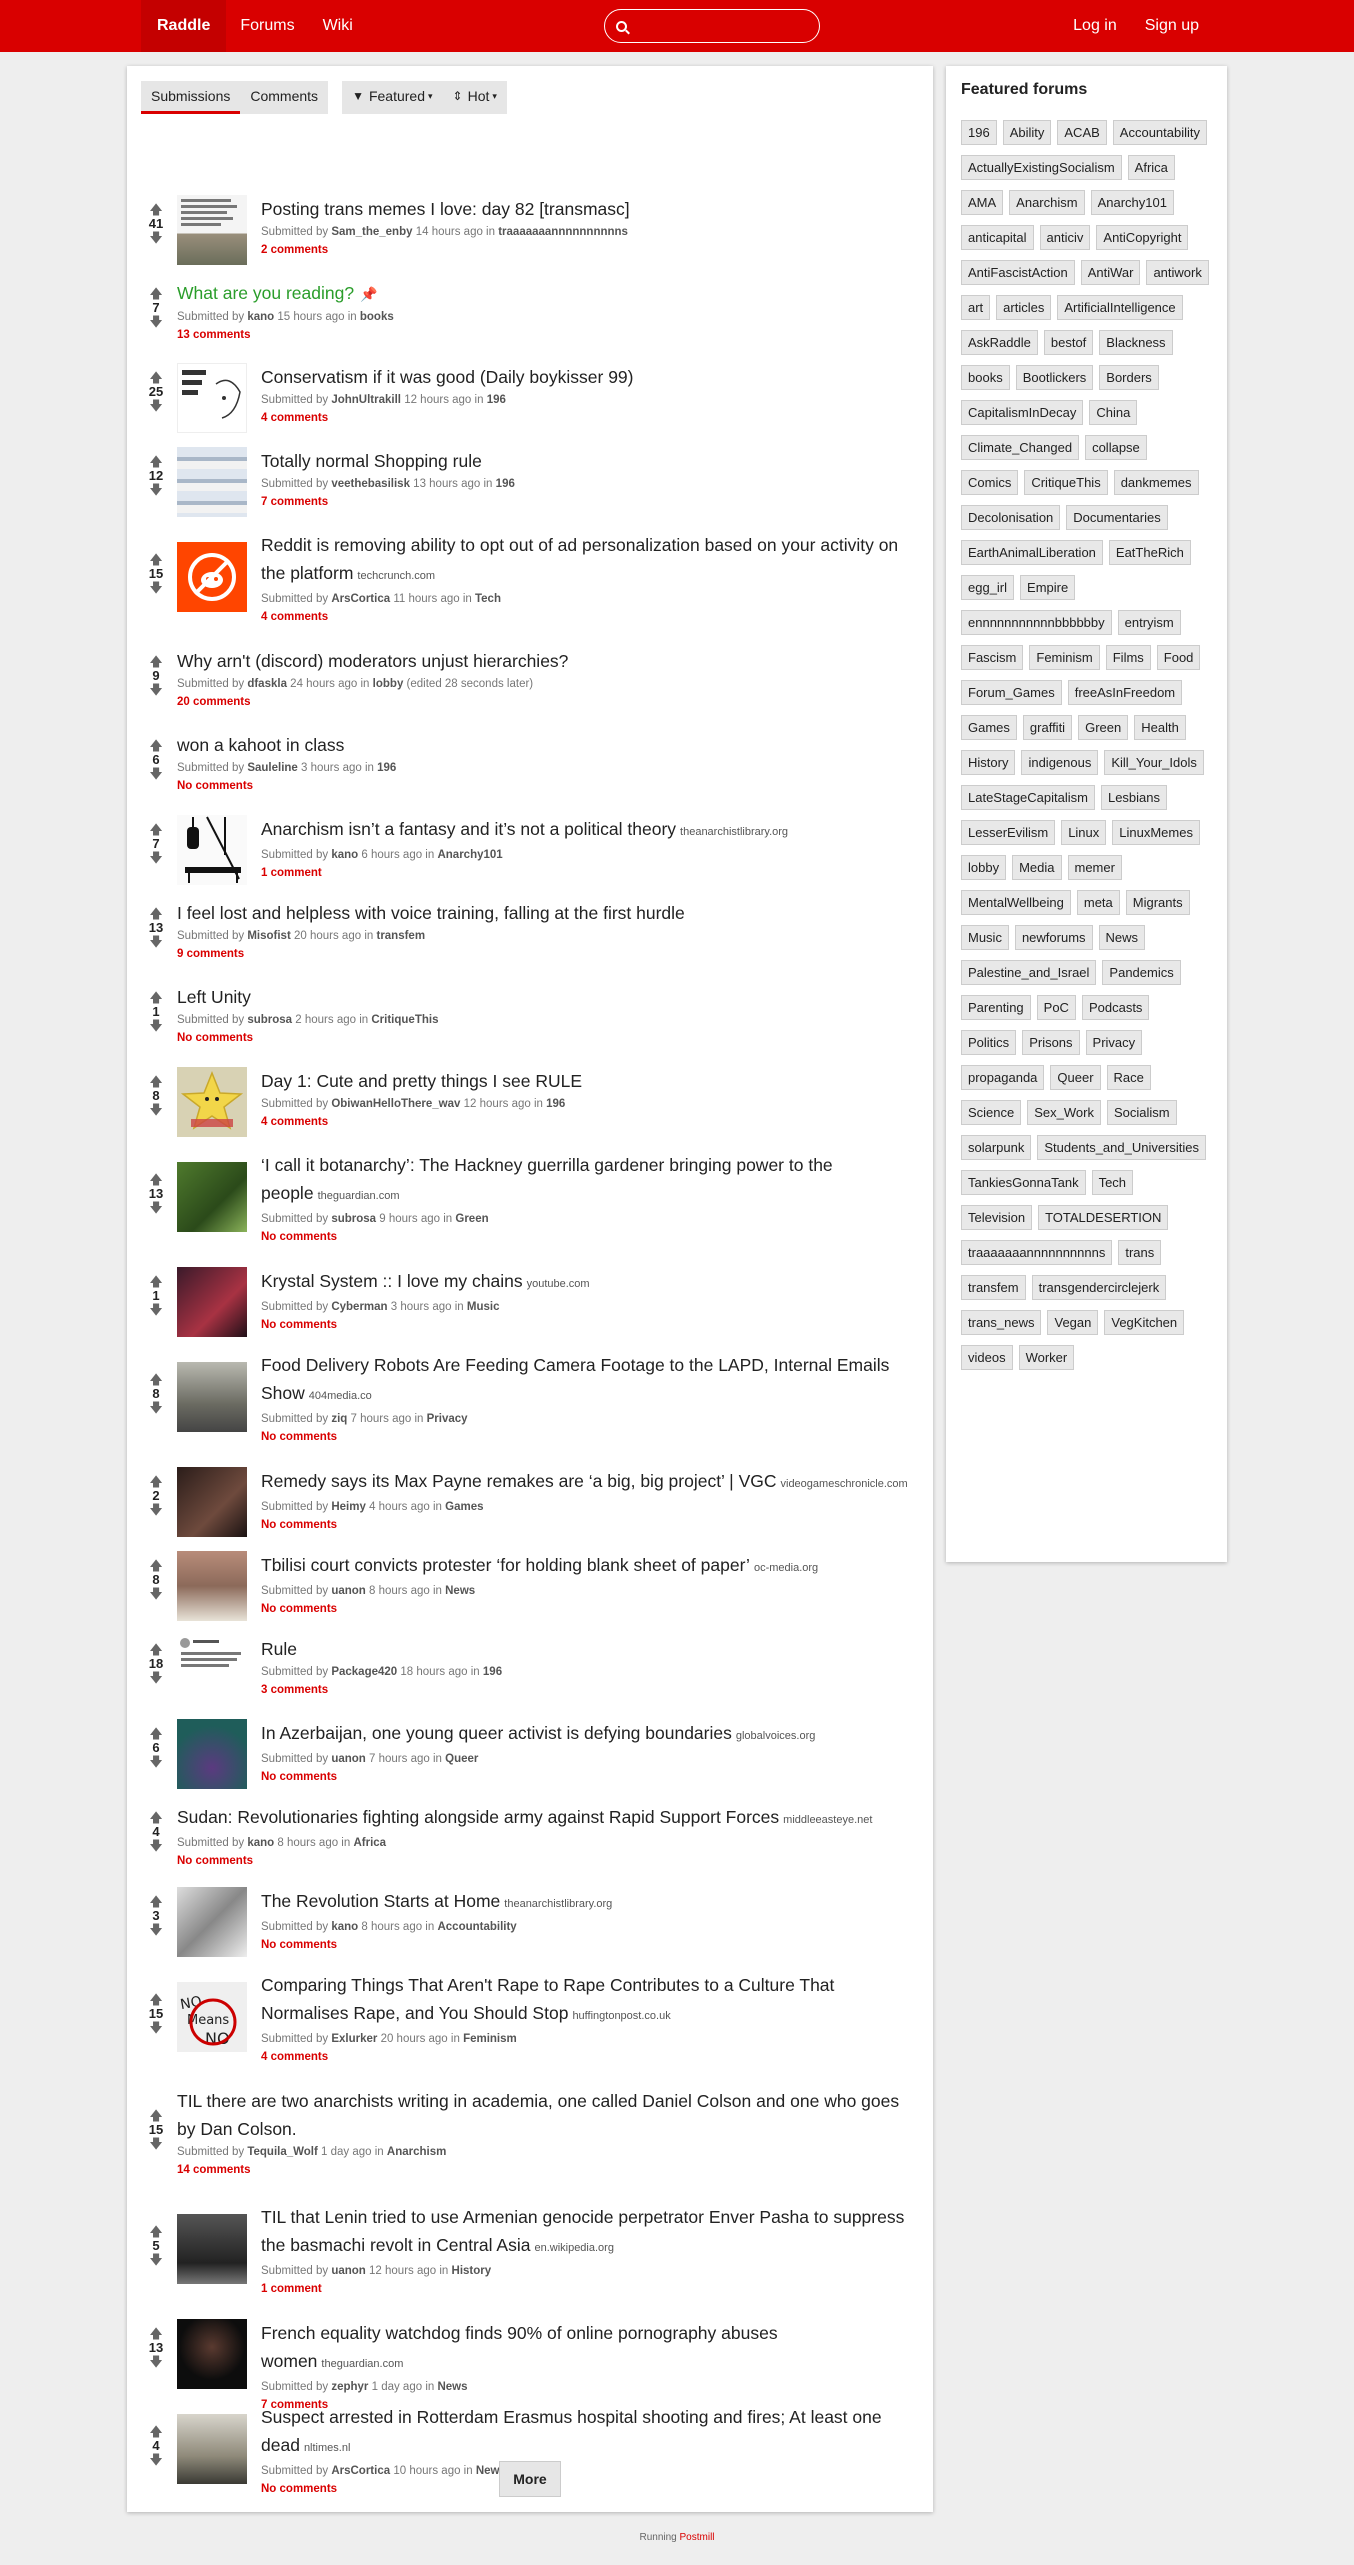  What do you see at coordinates (1001, 1322) in the screenshot?
I see `forum-tag: trans_news` at bounding box center [1001, 1322].